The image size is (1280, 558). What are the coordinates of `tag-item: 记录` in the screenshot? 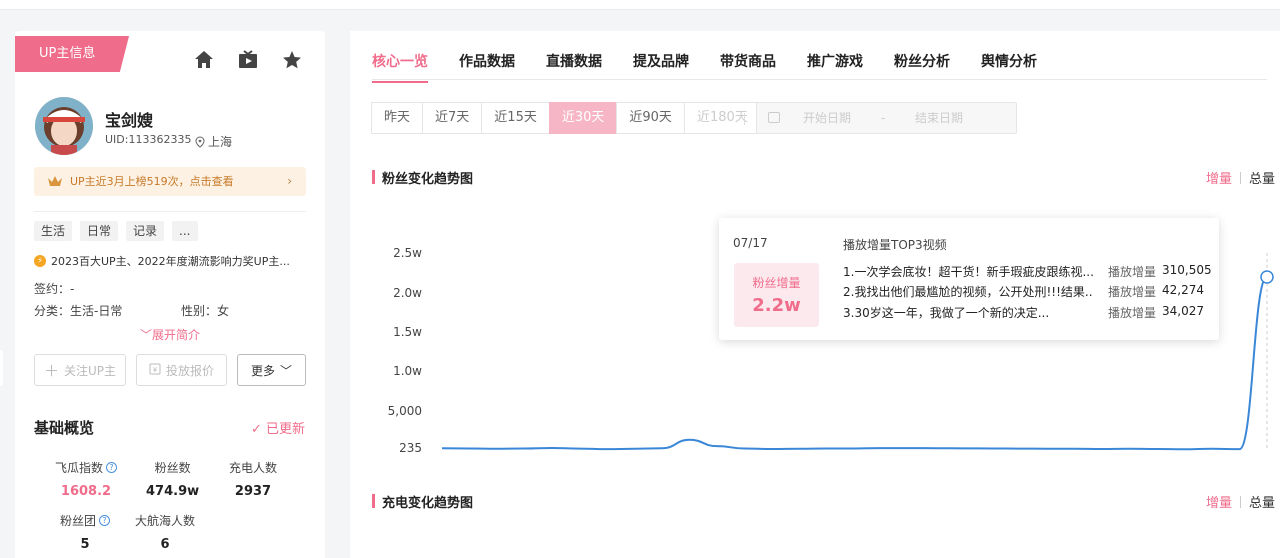 It's located at (145, 231).